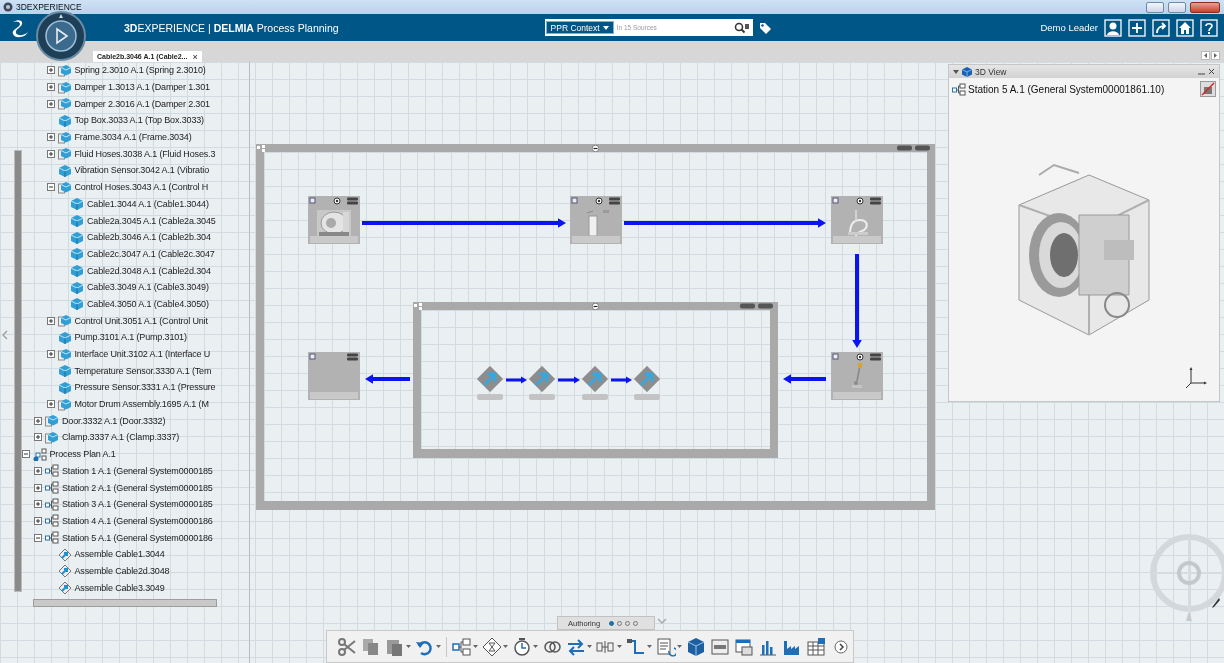 This screenshot has width=1224, height=663. I want to click on tree-item-label: Control Unit.3051 A.1 (Control Unit, so click(141, 320).